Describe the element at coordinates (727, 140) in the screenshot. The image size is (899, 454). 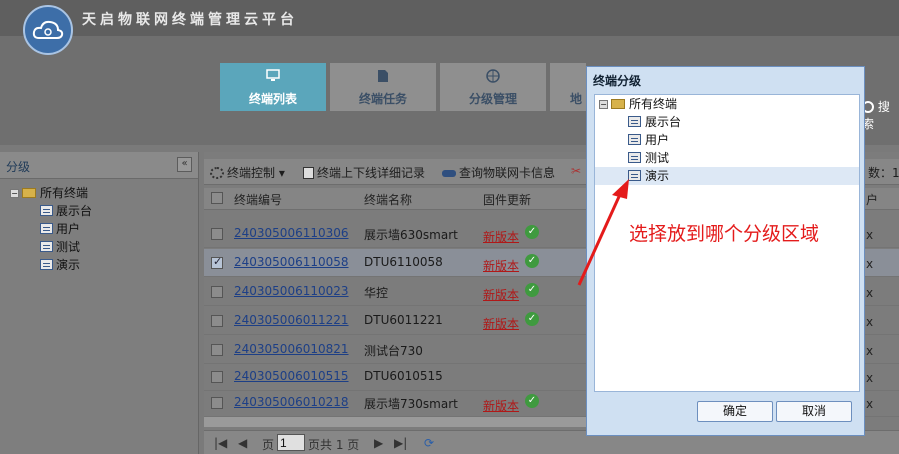
I see `dialog-tree-node-user: 用户` at that location.